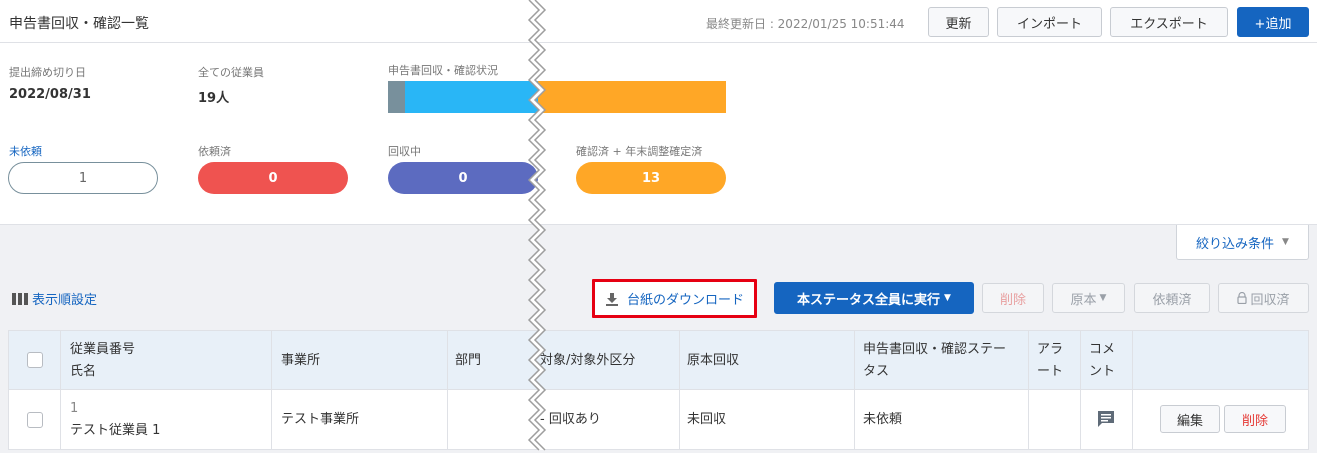  I want to click on status-count-collecting: 0, so click(463, 178).